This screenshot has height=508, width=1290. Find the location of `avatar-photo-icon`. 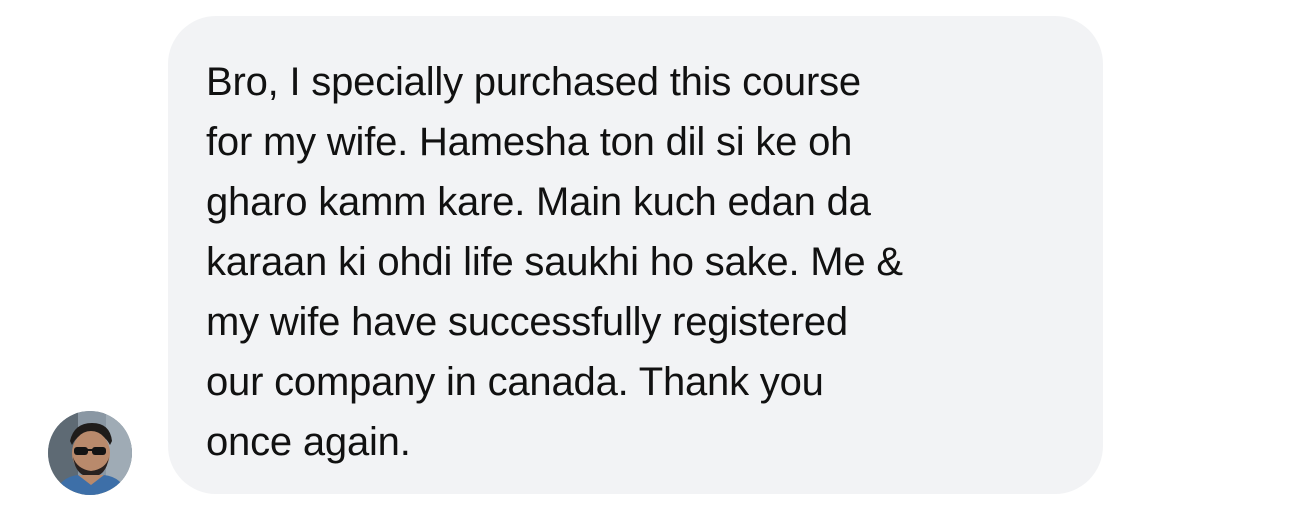

avatar-photo-icon is located at coordinates (90, 453).